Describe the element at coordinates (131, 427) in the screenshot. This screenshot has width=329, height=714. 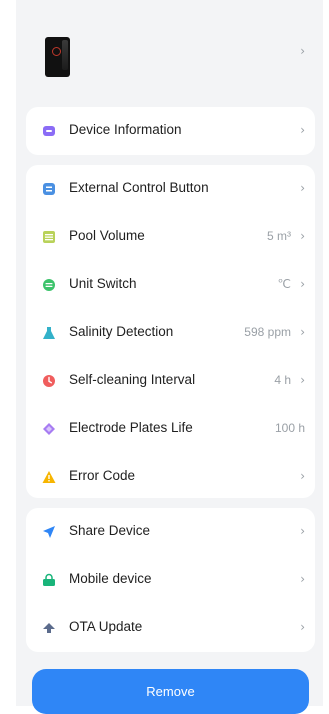
I see `row-label: Electrode Plates Life` at that location.